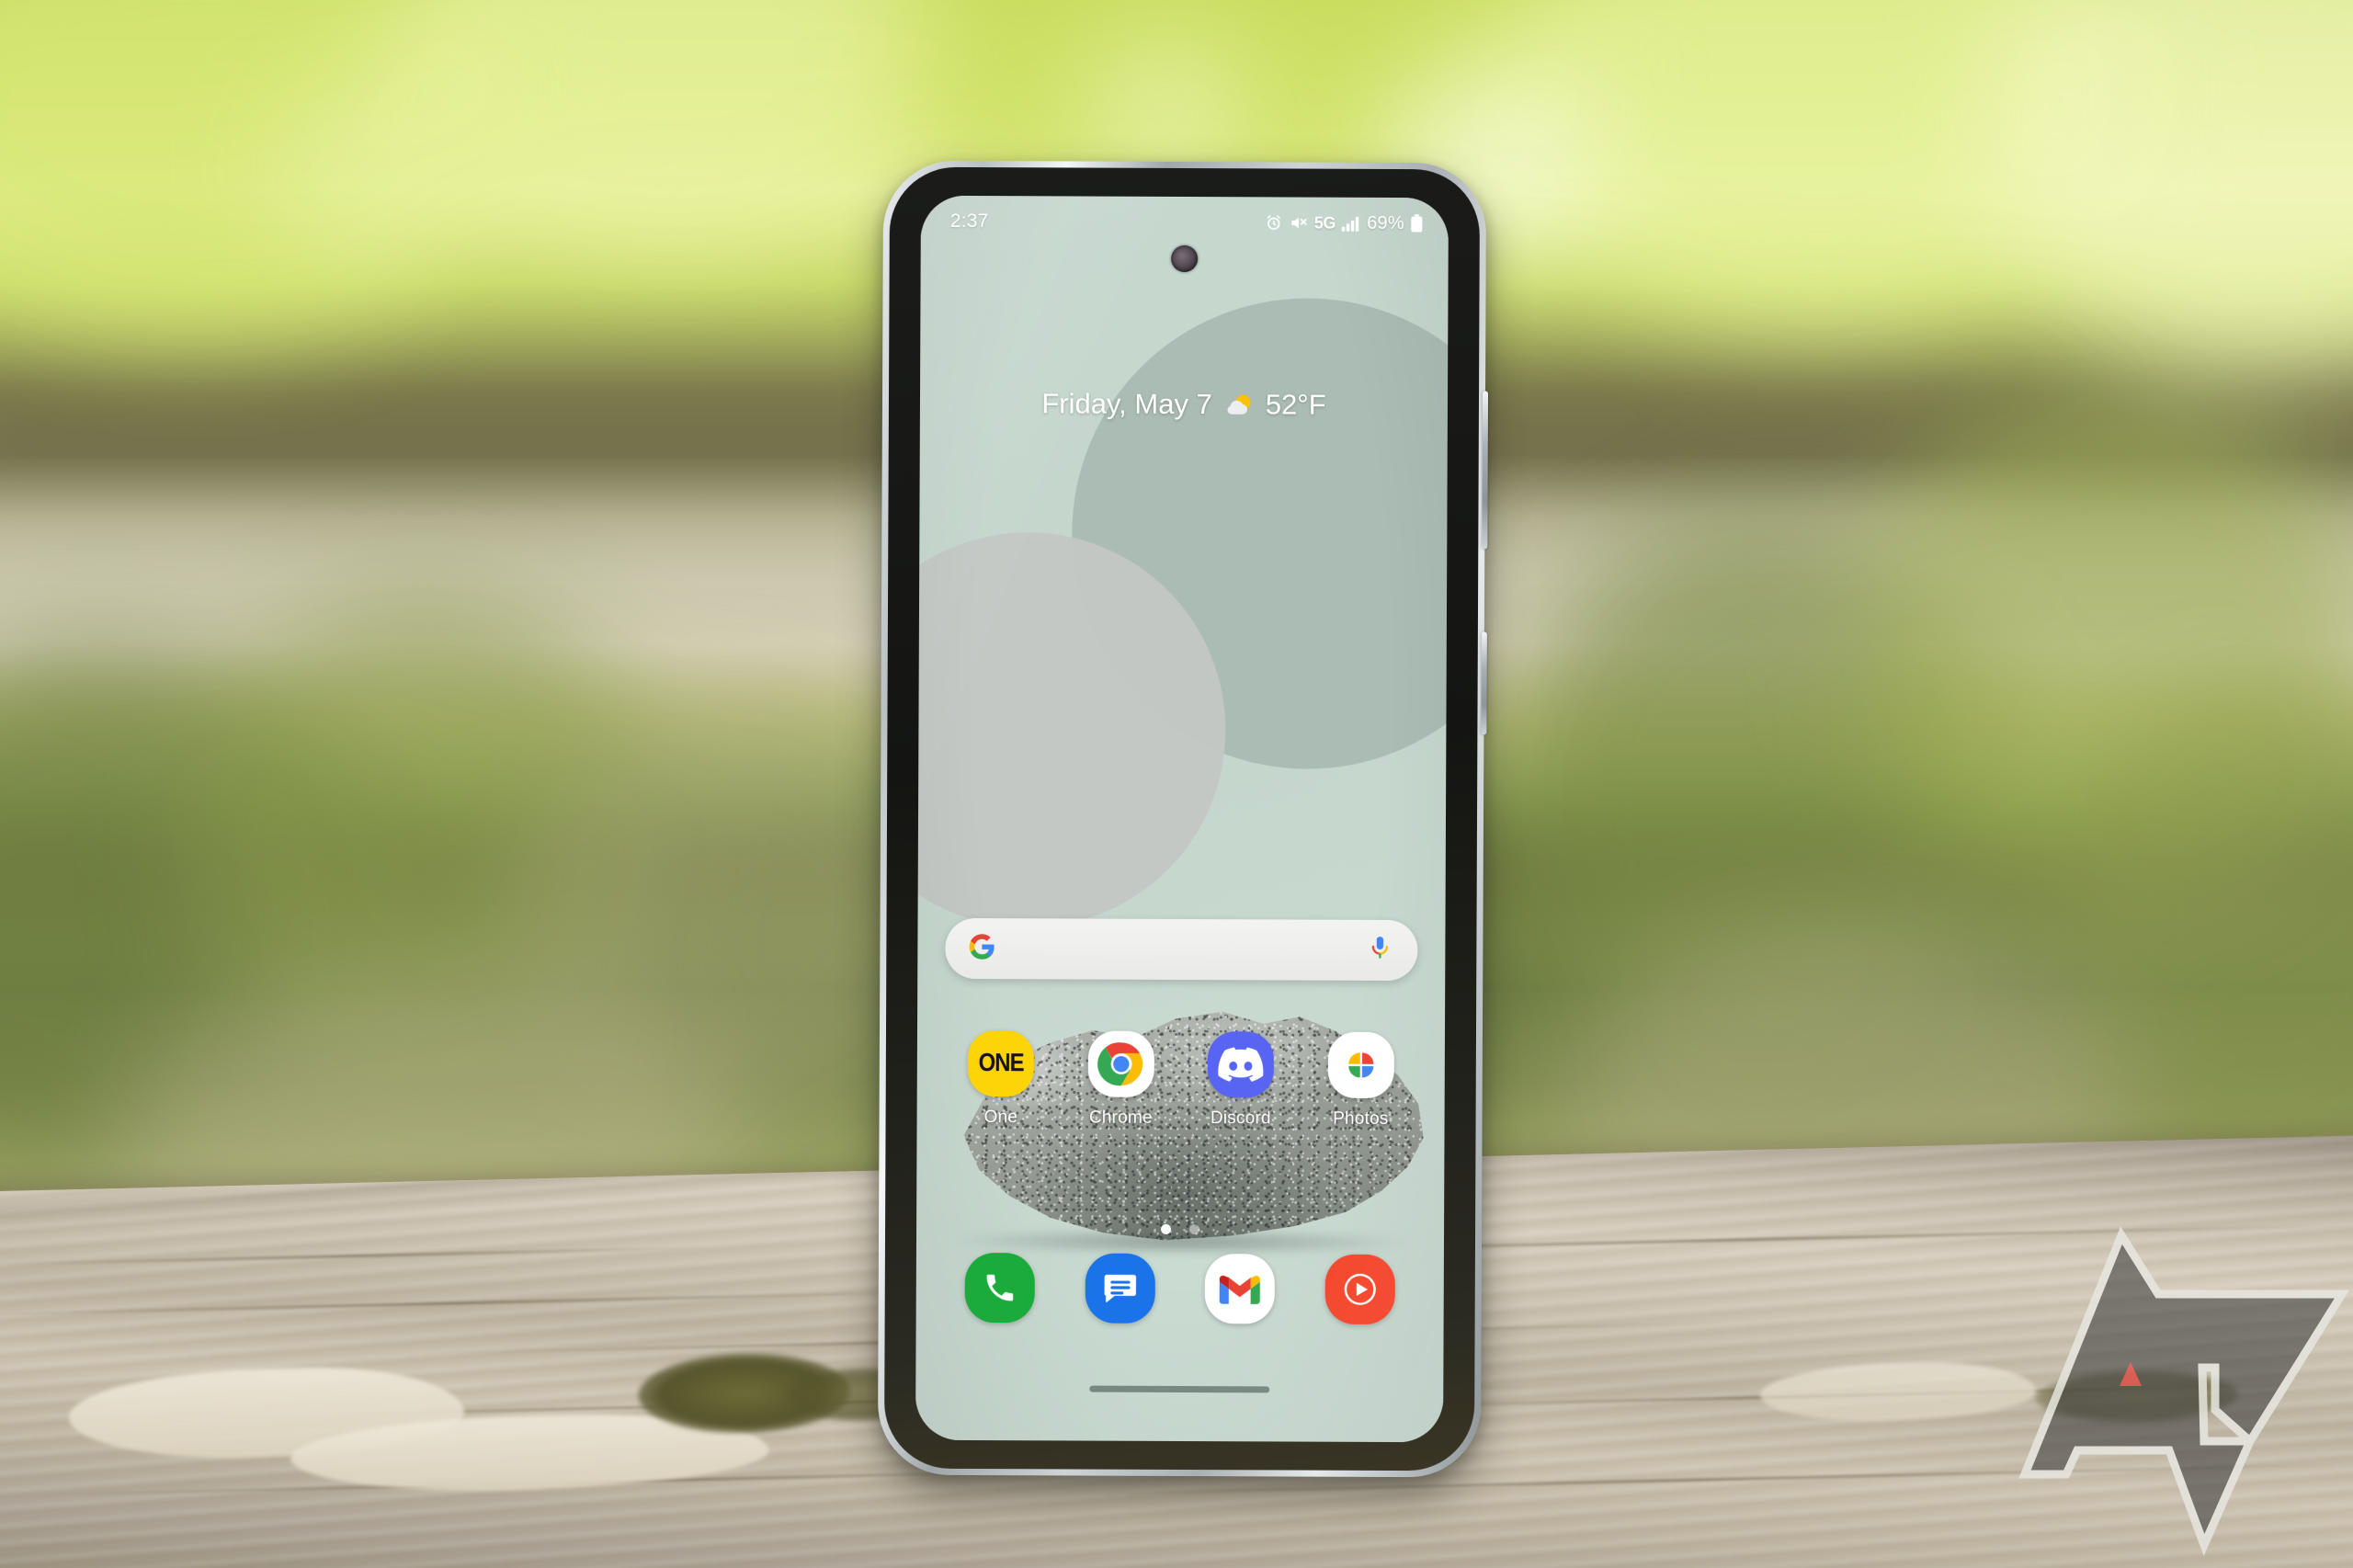 This screenshot has height=1568, width=2353. Describe the element at coordinates (1120, 1063) in the screenshot. I see `chrome-icon` at that location.